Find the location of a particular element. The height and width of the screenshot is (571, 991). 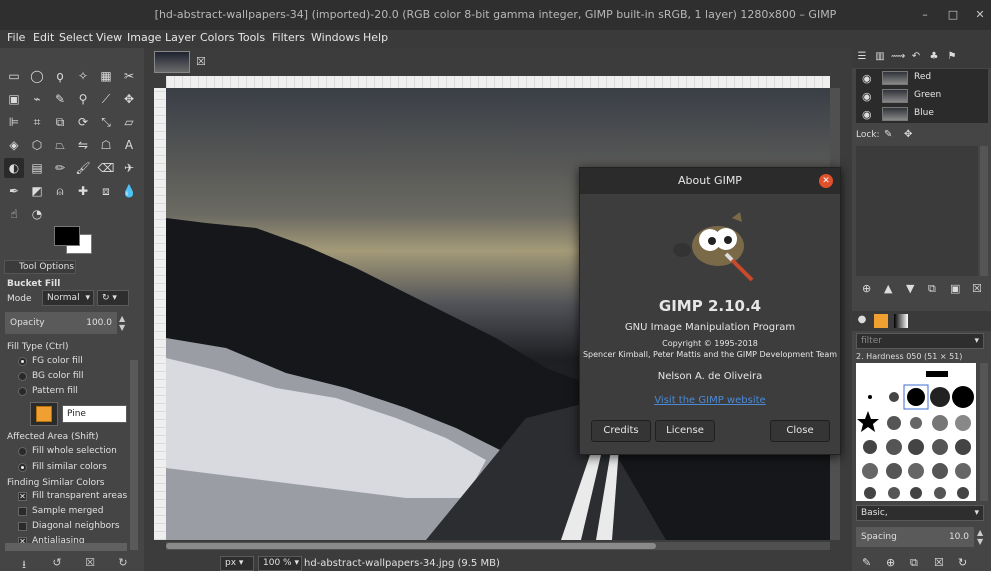

pattern-preview-button is located at coordinates (44, 414).